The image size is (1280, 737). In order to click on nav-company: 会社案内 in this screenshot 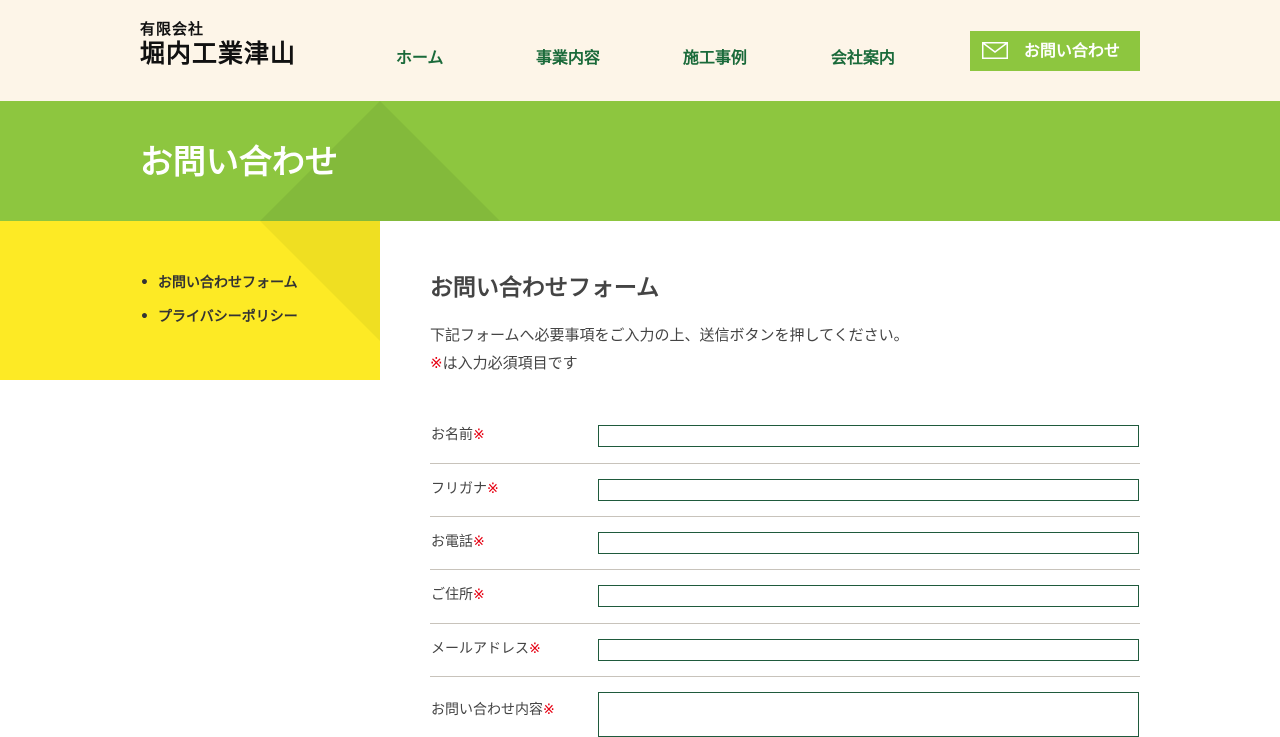, I will do `click(863, 58)`.